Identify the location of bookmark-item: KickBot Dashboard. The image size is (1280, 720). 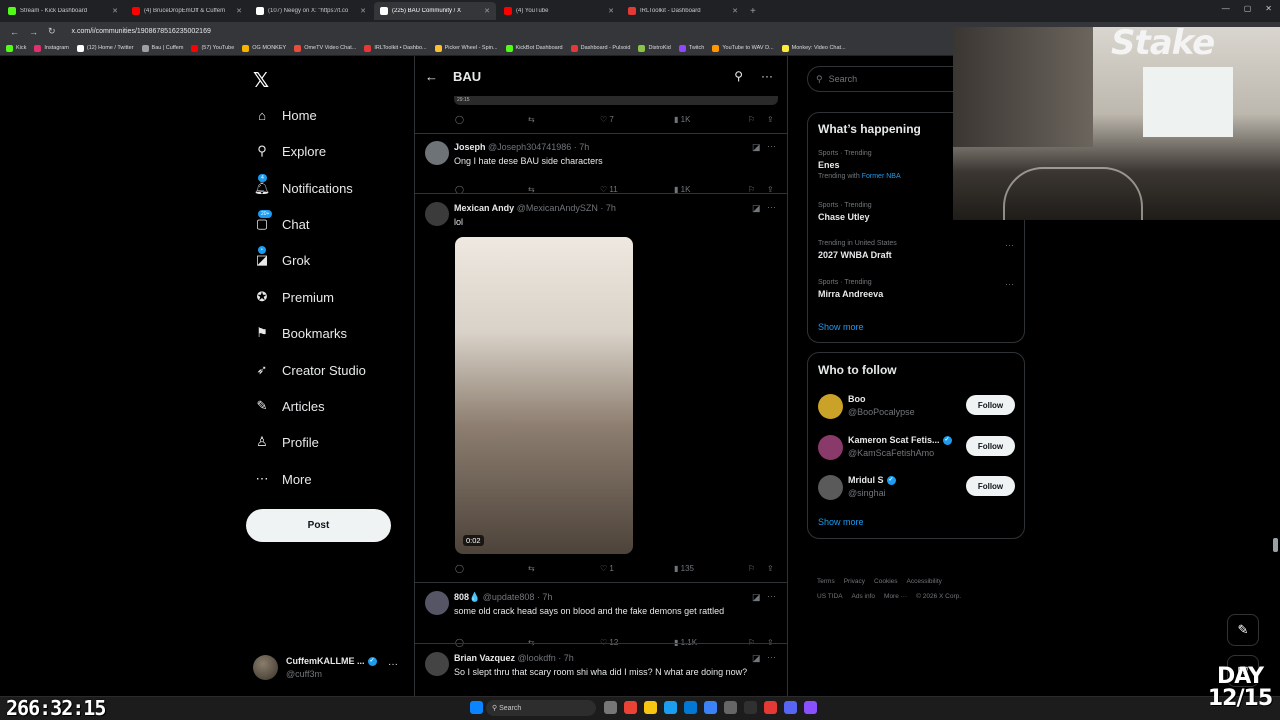
(534, 48).